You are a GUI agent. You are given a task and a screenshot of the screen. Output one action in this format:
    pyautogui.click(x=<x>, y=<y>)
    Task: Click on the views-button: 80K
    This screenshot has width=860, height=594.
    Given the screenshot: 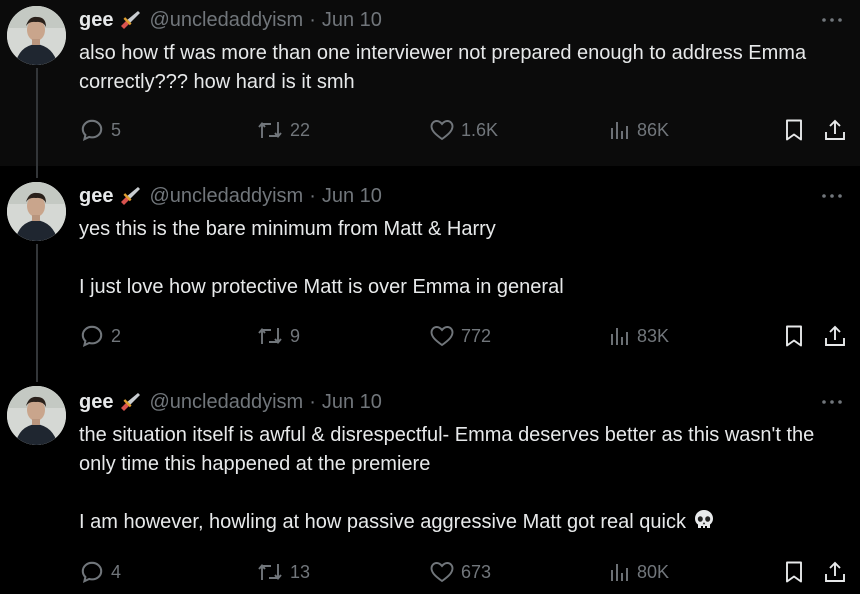 What is the action you would take?
    pyautogui.click(x=639, y=572)
    